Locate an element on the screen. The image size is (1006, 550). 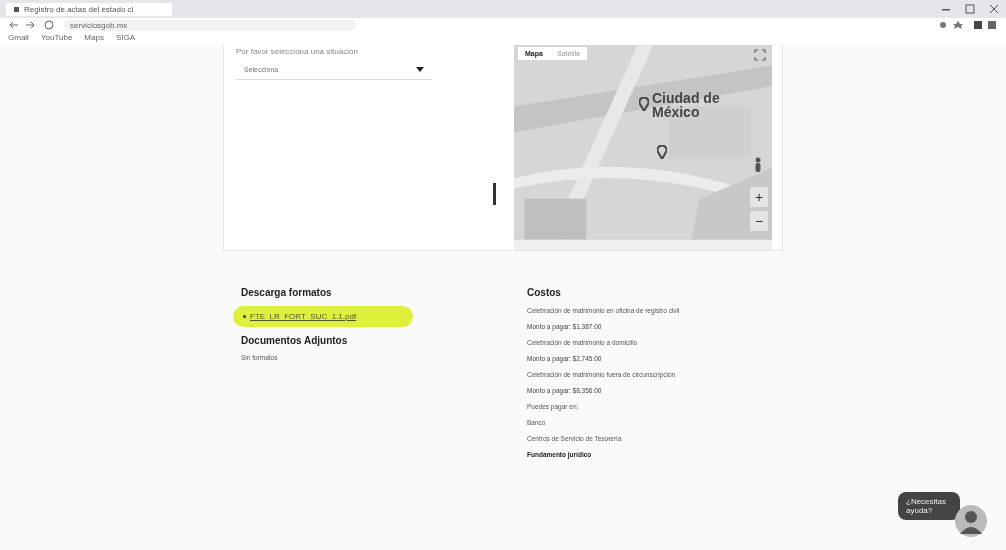
navigation-icon is located at coordinates (31, 25).